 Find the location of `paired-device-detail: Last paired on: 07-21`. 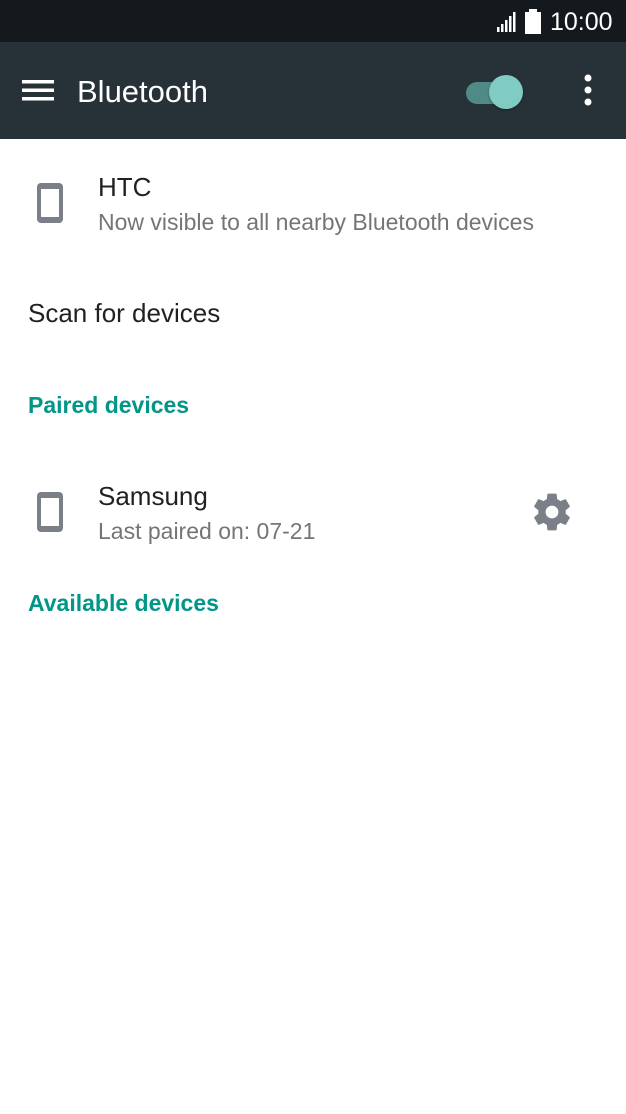

paired-device-detail: Last paired on: 07-21 is located at coordinates (207, 531).